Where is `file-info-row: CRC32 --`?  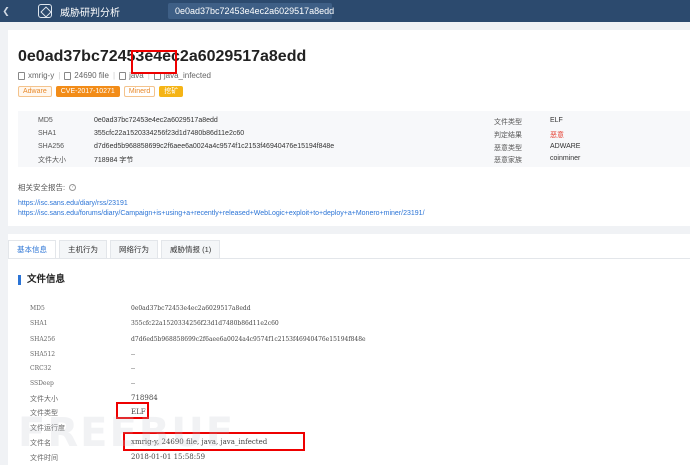 file-info-row: CRC32 -- is located at coordinates (83, 368).